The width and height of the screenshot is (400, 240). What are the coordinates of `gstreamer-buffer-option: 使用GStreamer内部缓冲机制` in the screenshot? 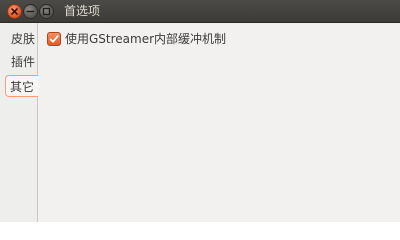 It's located at (136, 39).